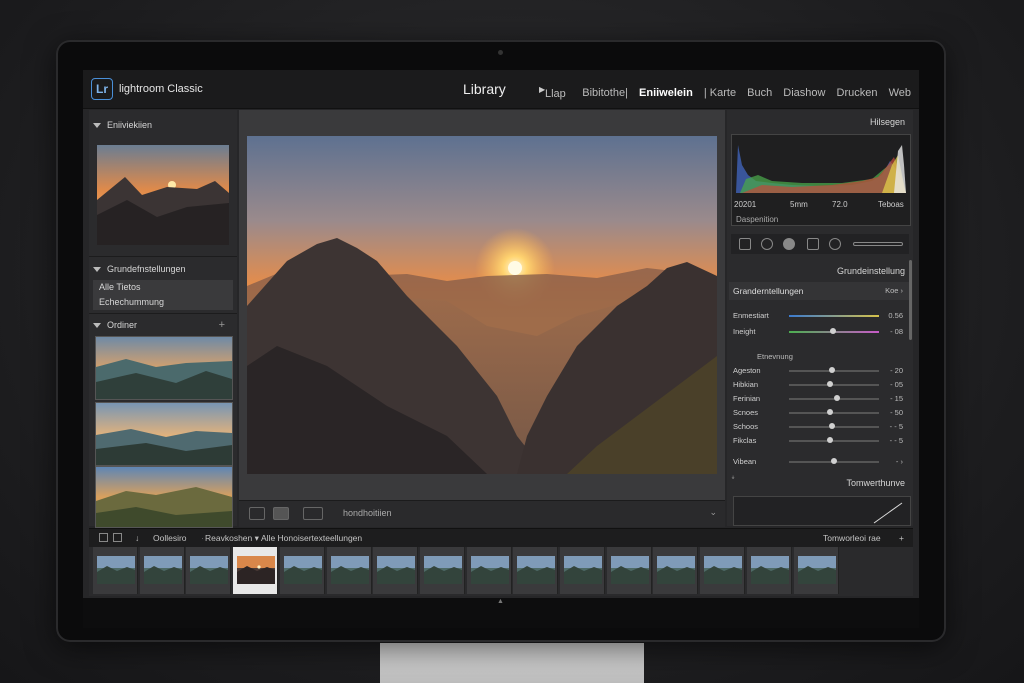  Describe the element at coordinates (820, 371) in the screenshot. I see `slider-tone-0: Ageston - 20` at that location.